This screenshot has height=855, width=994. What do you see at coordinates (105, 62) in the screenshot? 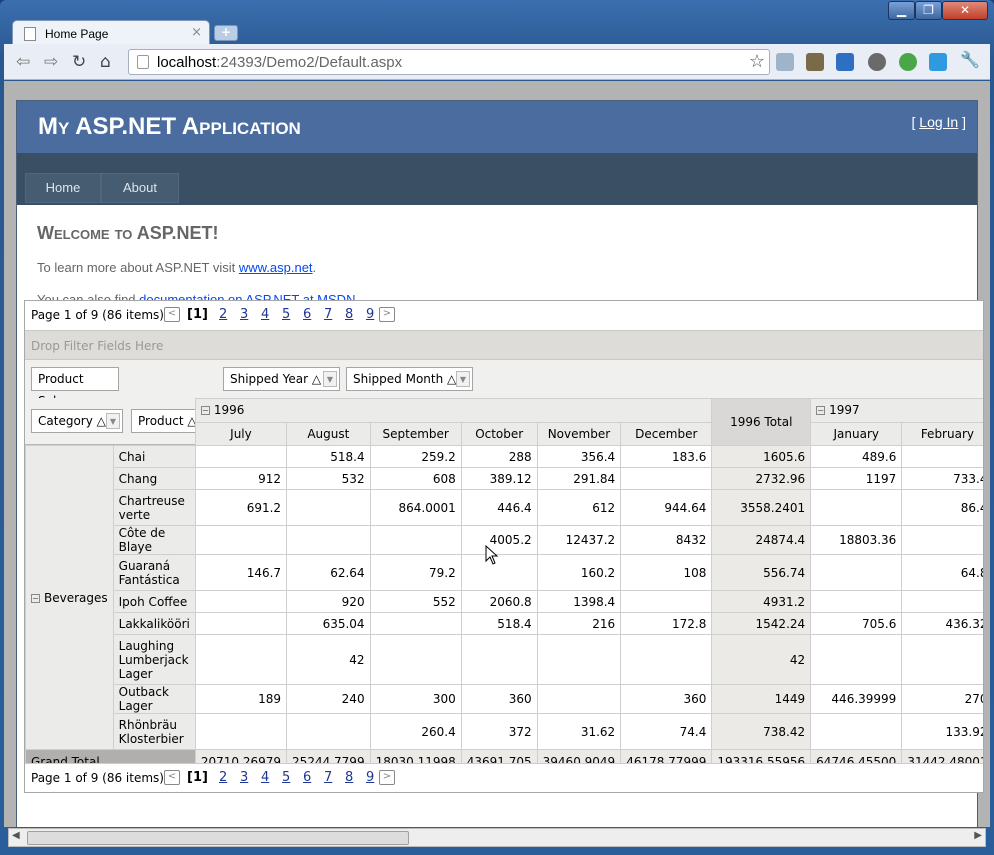
I see `home-icon: ⌂` at bounding box center [105, 62].